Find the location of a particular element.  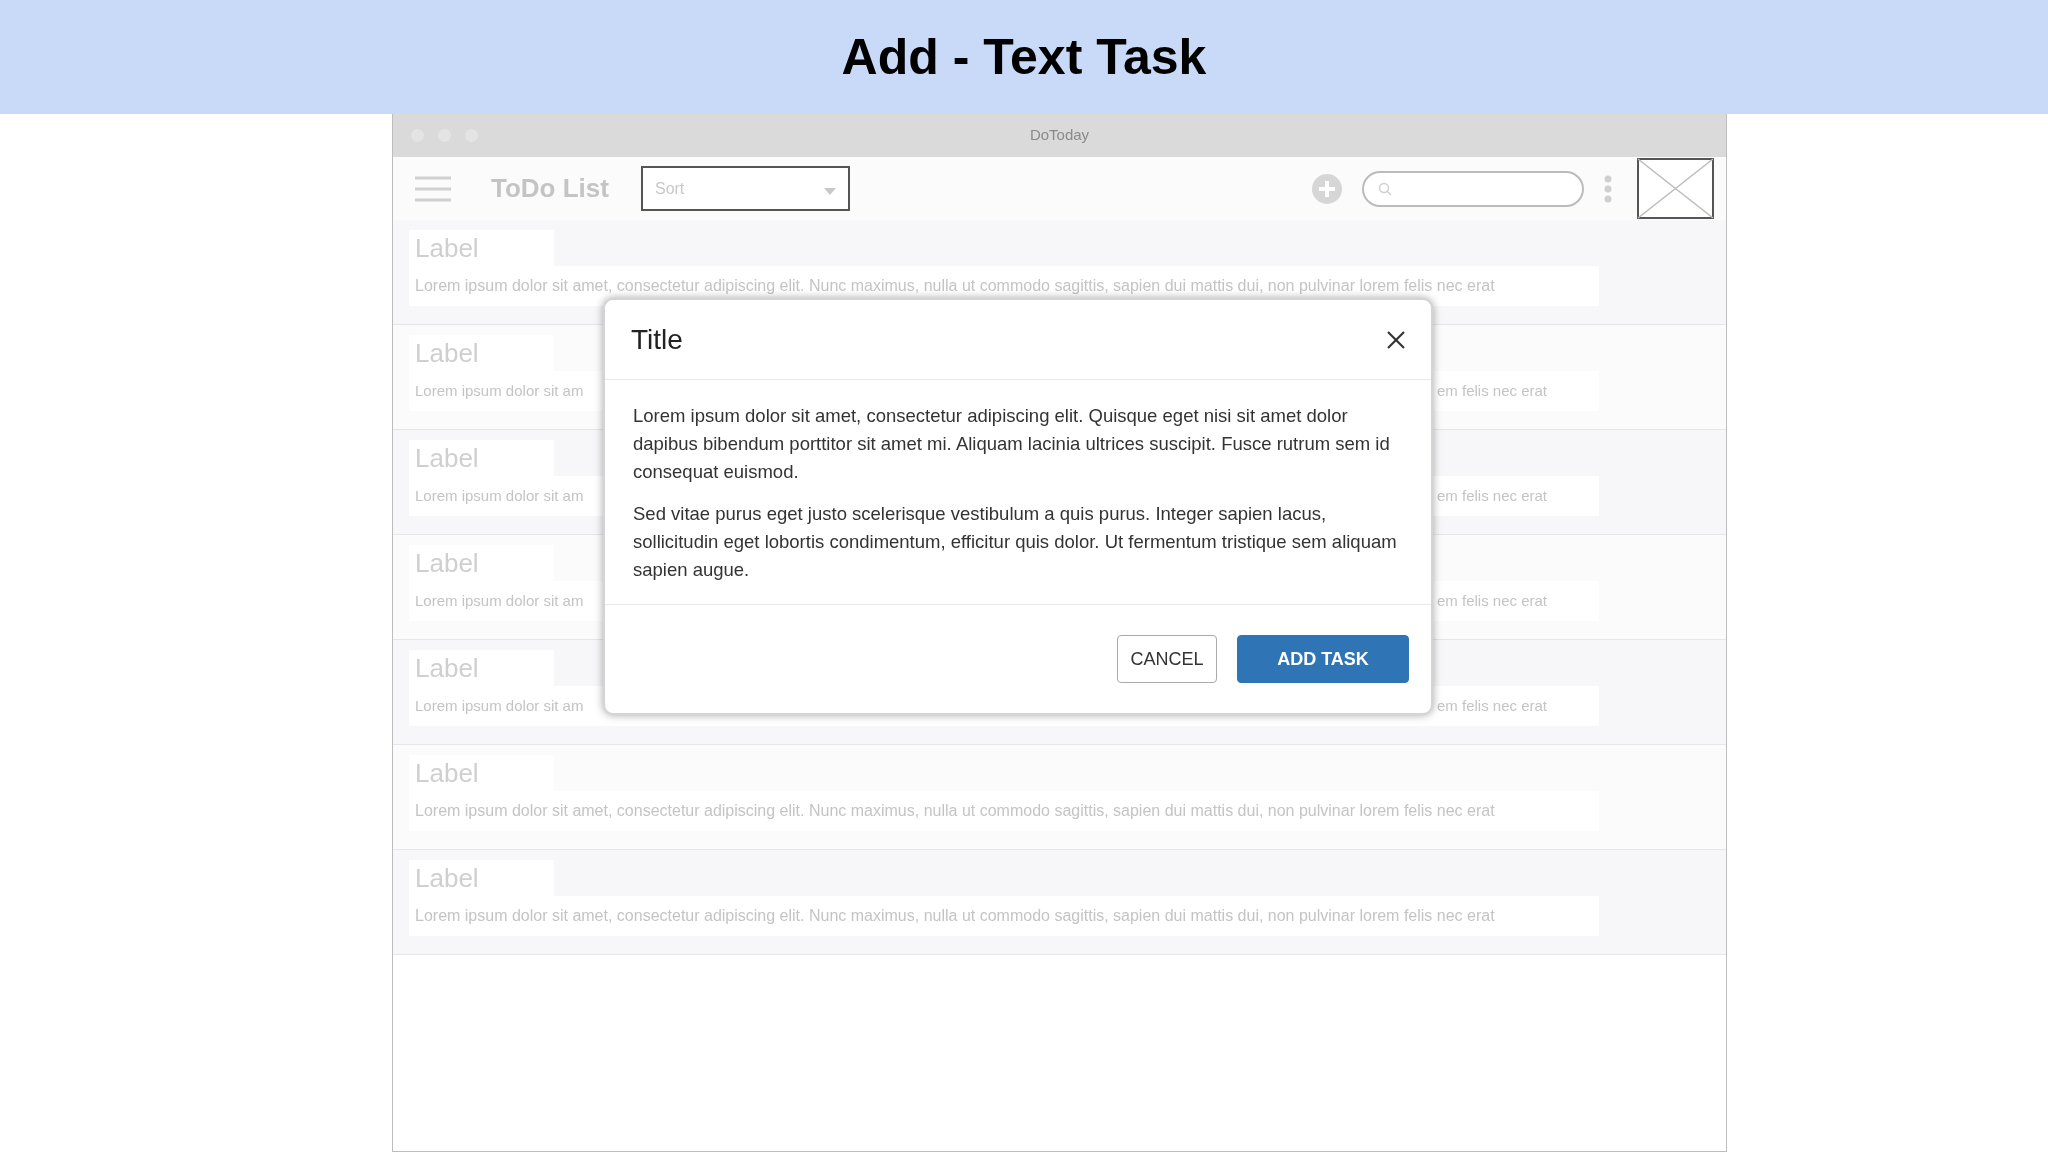

caret-icon is located at coordinates (829, 191).